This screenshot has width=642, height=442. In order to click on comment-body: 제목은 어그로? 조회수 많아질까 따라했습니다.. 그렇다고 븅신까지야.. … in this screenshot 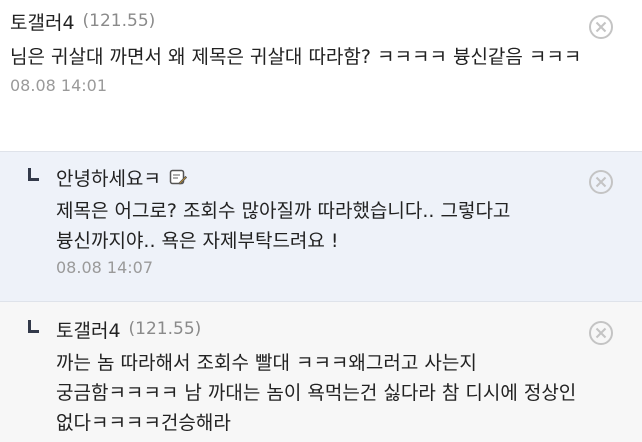, I will do `click(283, 226)`.